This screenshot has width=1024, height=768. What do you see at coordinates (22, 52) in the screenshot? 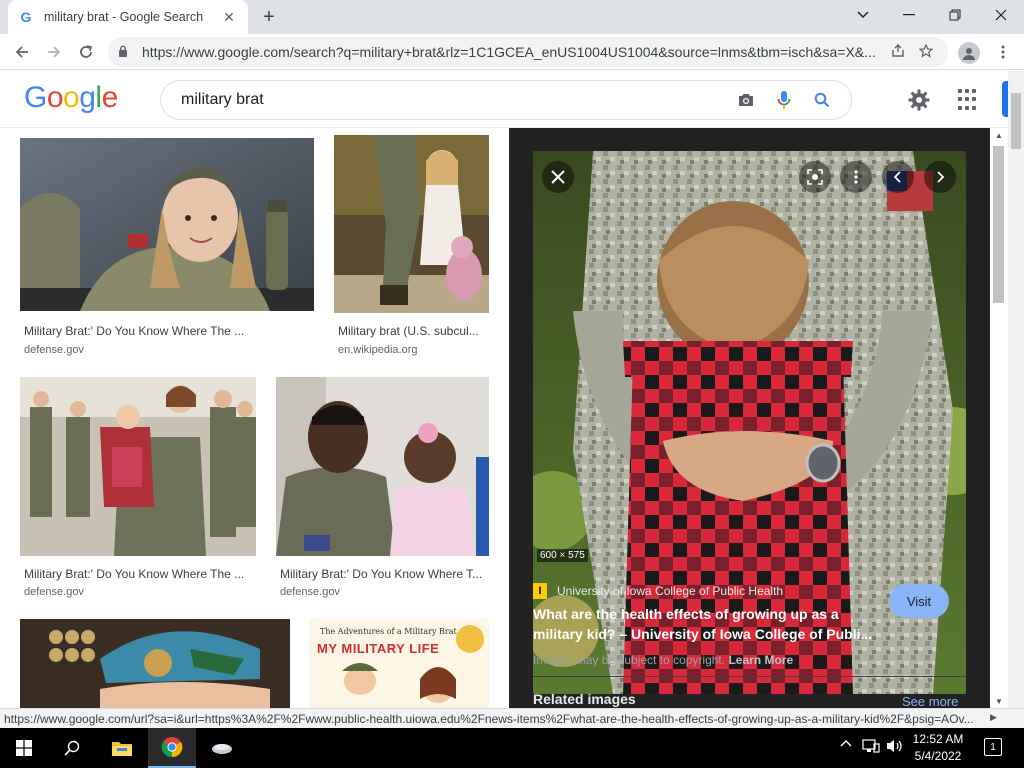
I see `back-icon` at bounding box center [22, 52].